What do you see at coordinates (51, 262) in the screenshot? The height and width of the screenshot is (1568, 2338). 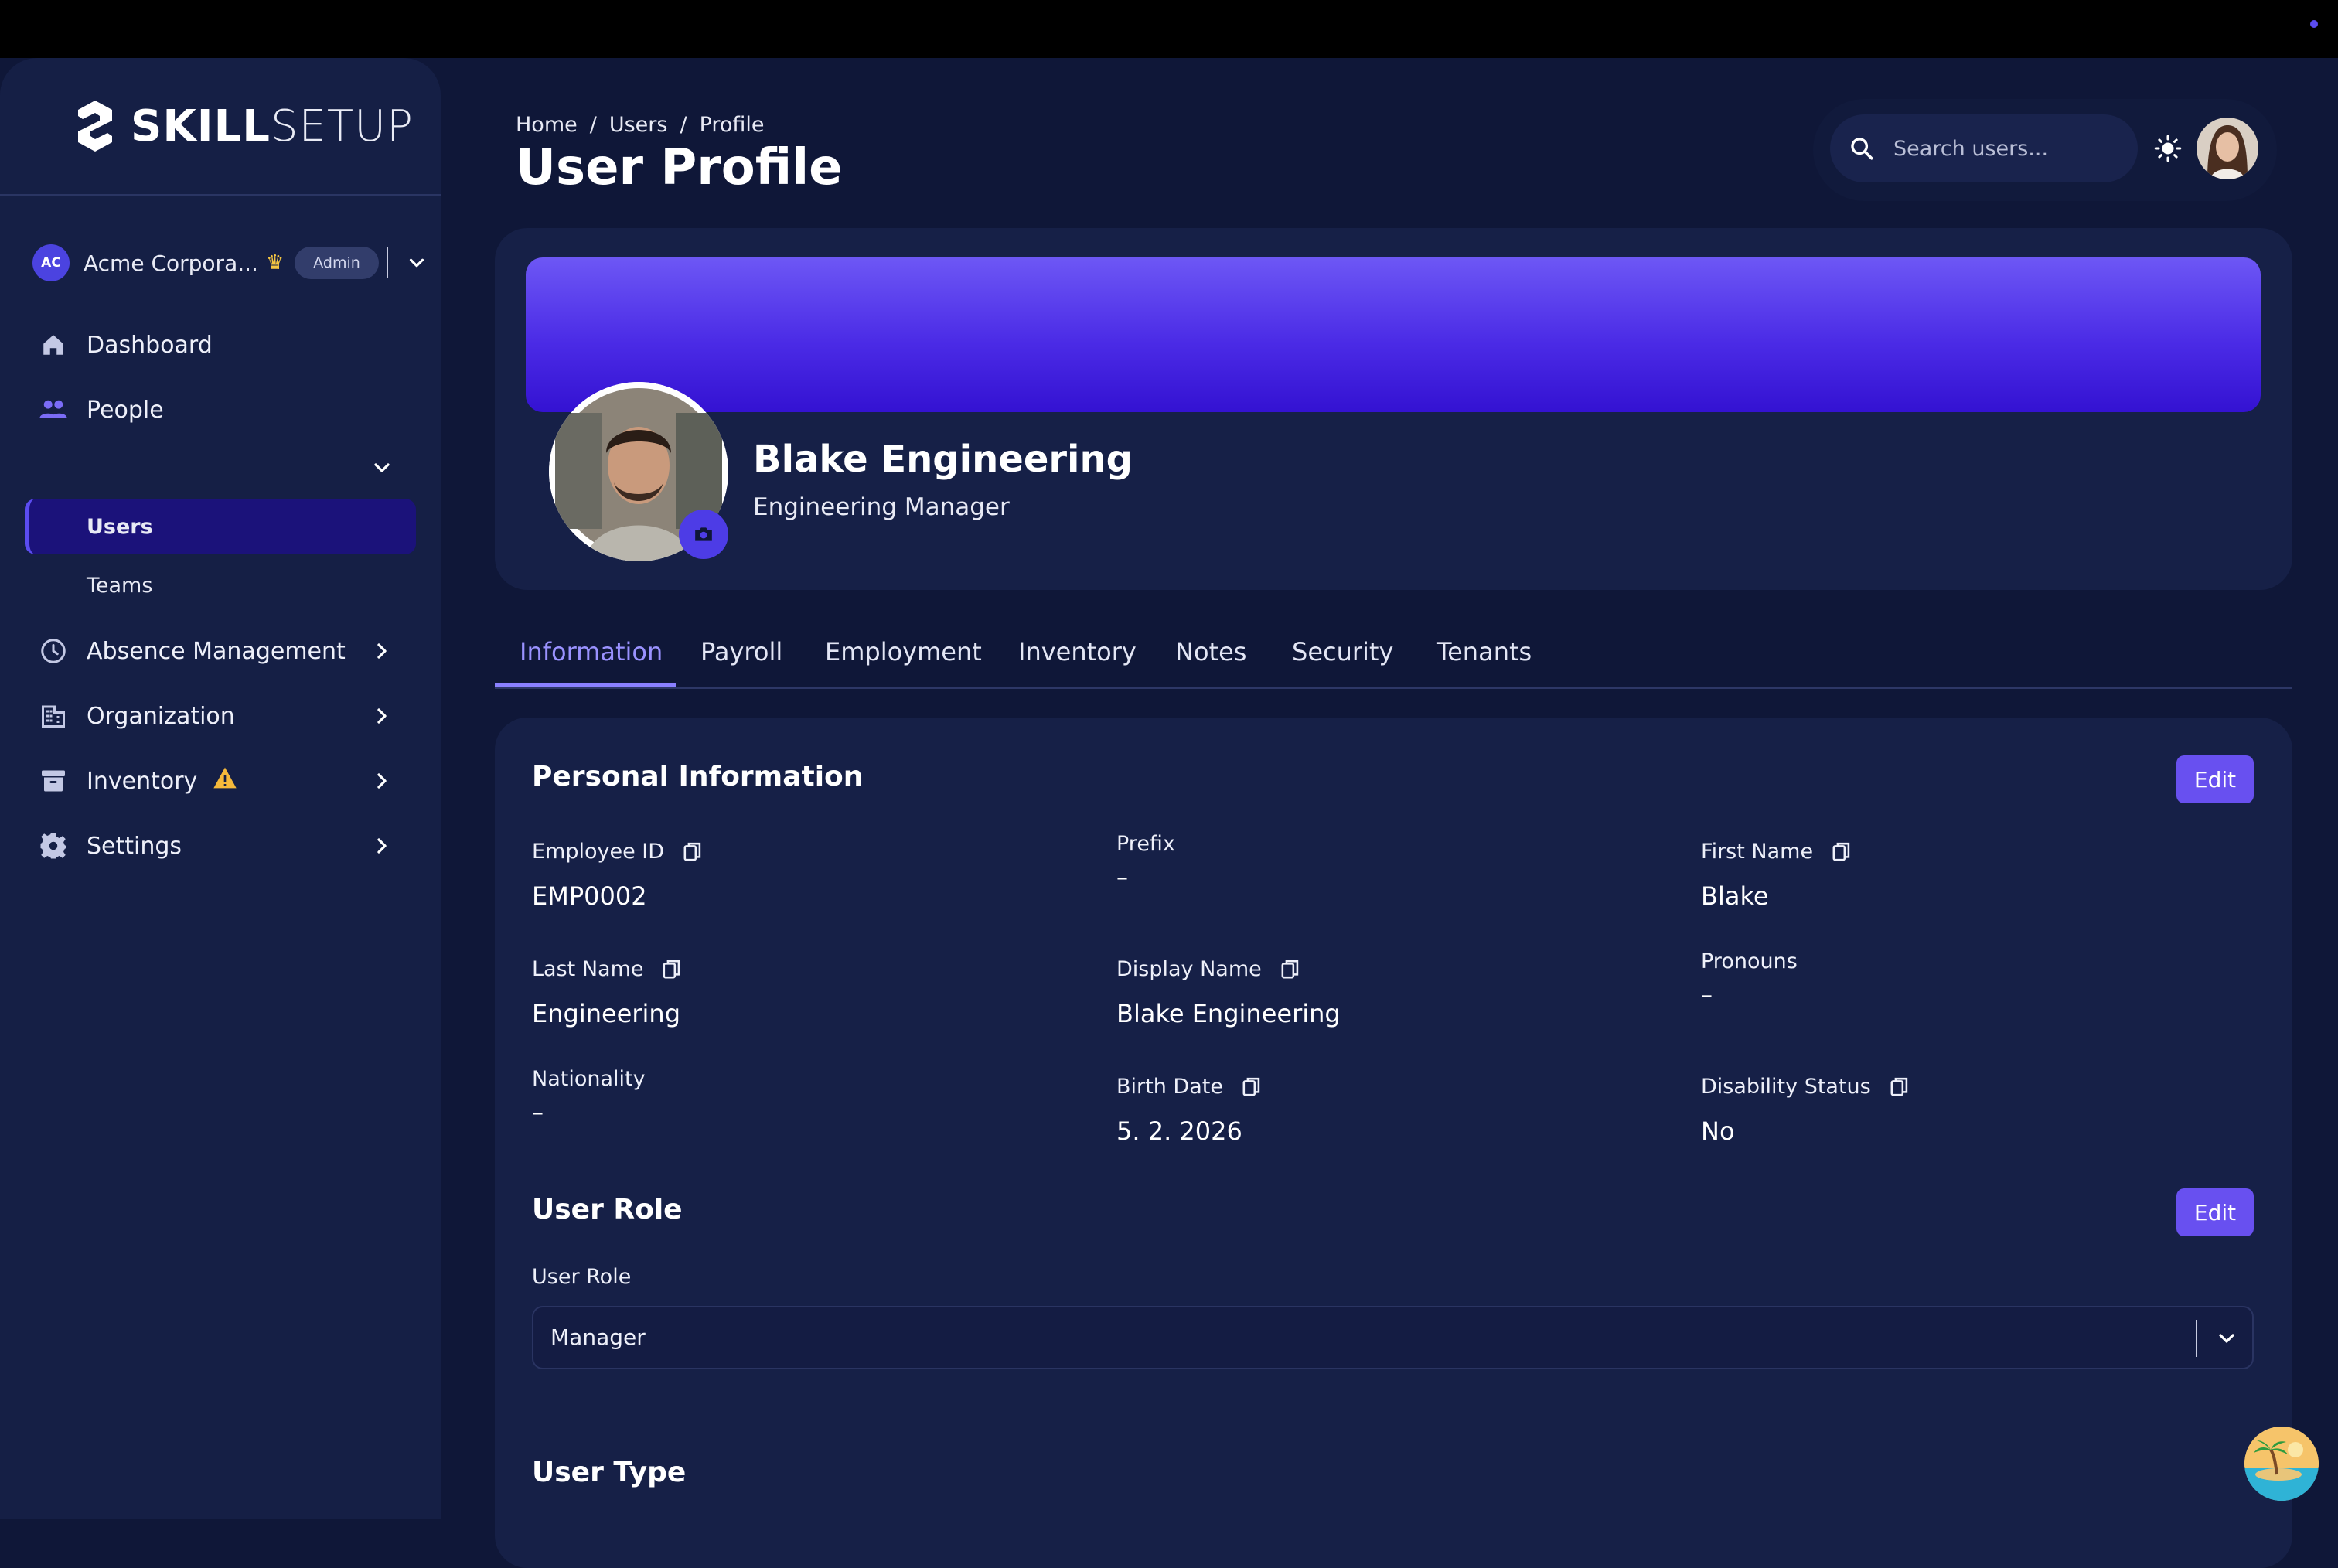 I see `org-avatar: AC` at bounding box center [51, 262].